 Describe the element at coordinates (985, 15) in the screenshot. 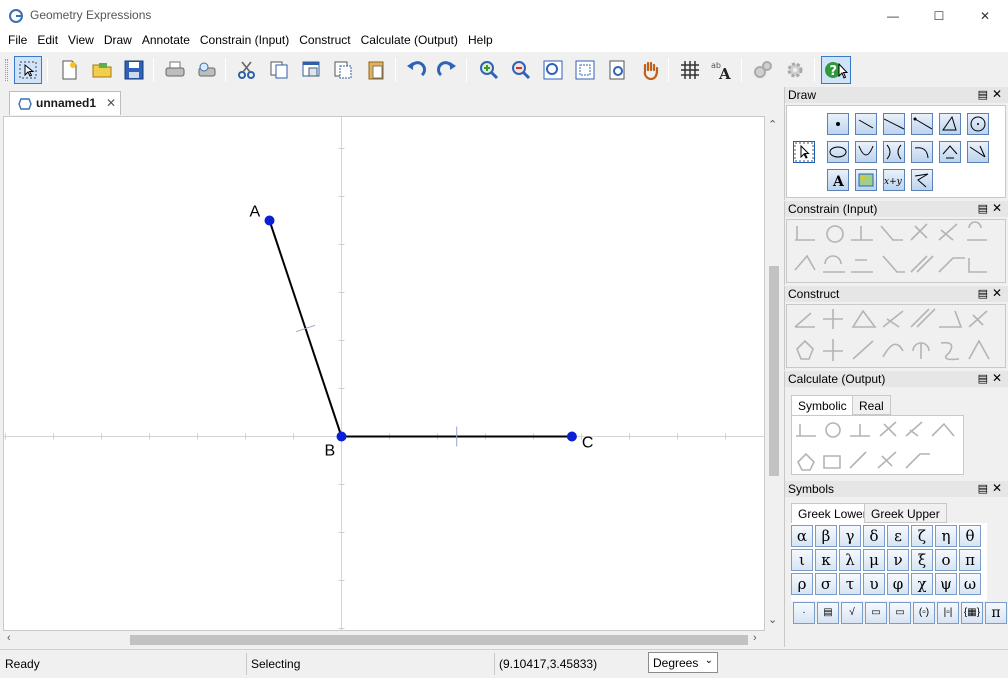

I see `close-button: ✕` at that location.